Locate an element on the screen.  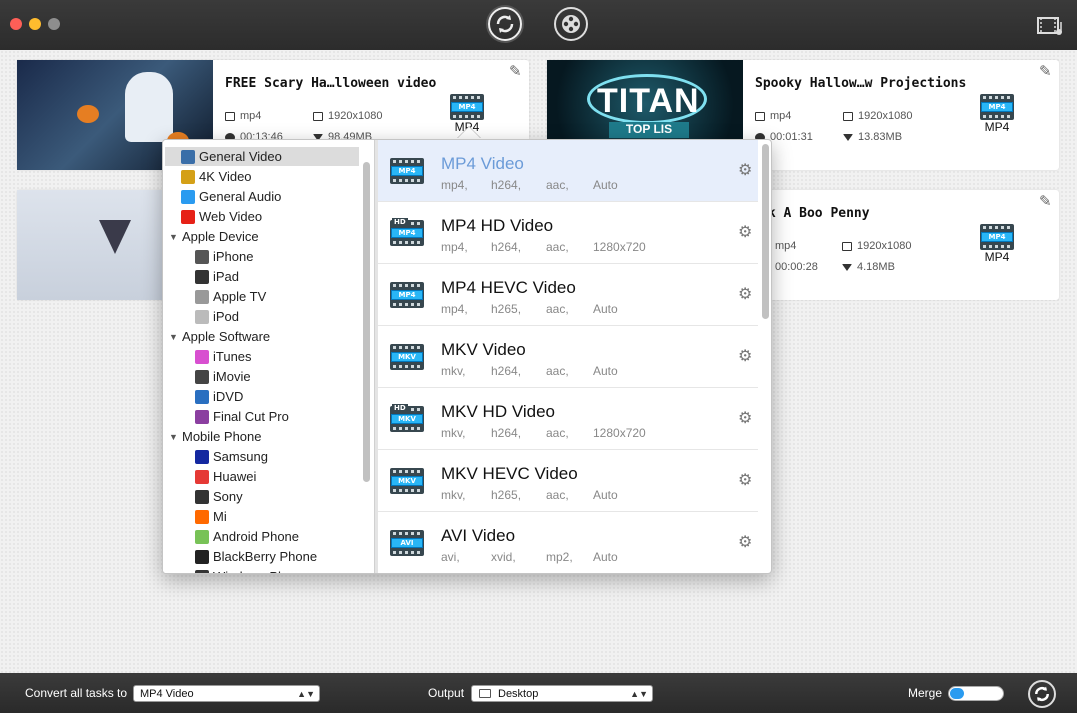
film-format-icon: MP4 is located at coordinates (997, 107).